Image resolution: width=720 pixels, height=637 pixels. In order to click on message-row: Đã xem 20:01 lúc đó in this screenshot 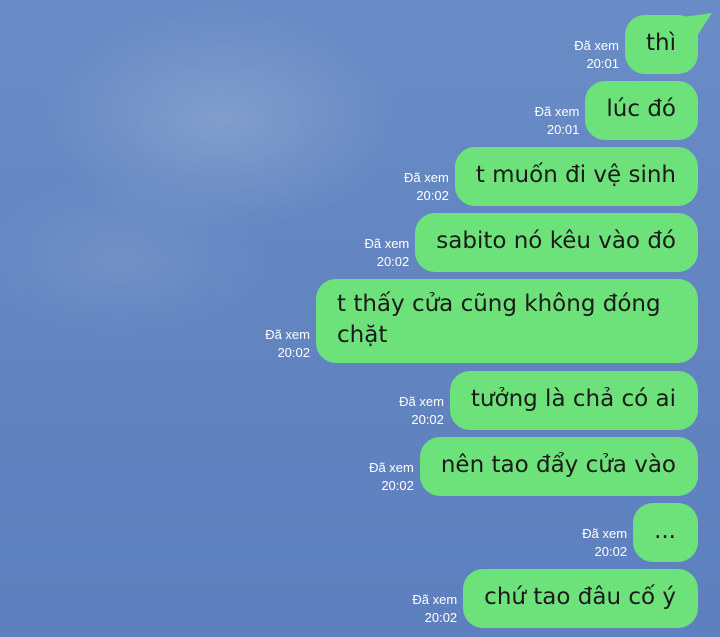, I will do `click(616, 110)`.